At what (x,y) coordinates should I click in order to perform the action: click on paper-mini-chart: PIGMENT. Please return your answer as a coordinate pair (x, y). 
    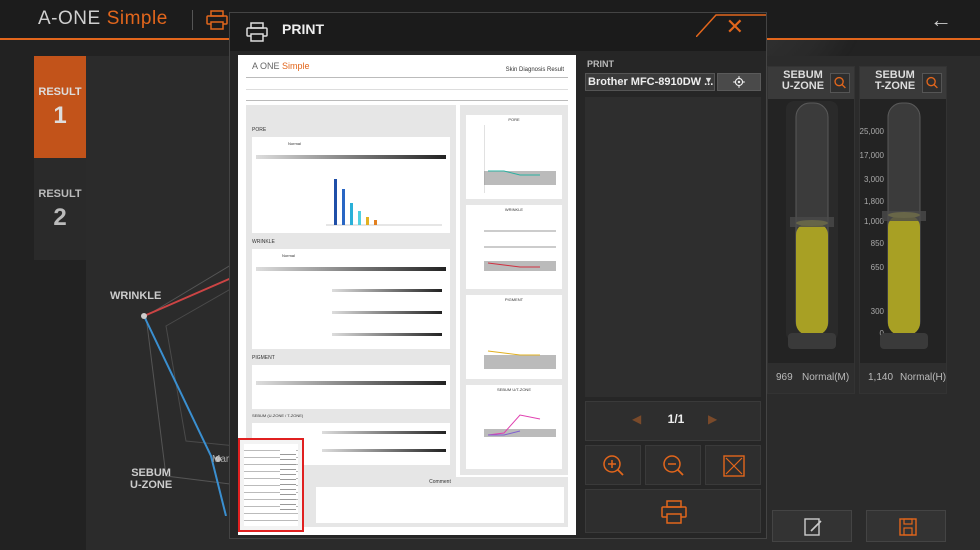
    Looking at the image, I should click on (514, 337).